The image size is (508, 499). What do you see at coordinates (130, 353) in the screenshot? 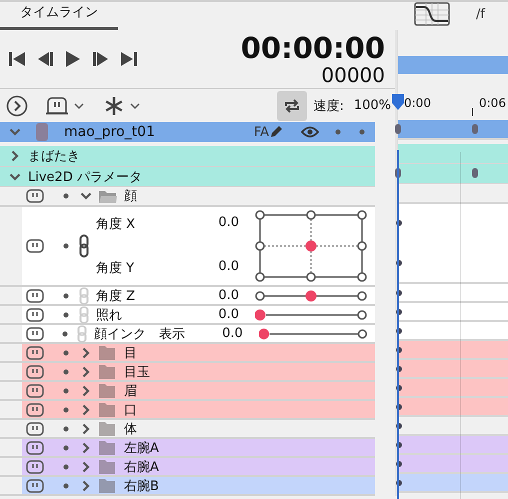
I see `folder-label: 目` at bounding box center [130, 353].